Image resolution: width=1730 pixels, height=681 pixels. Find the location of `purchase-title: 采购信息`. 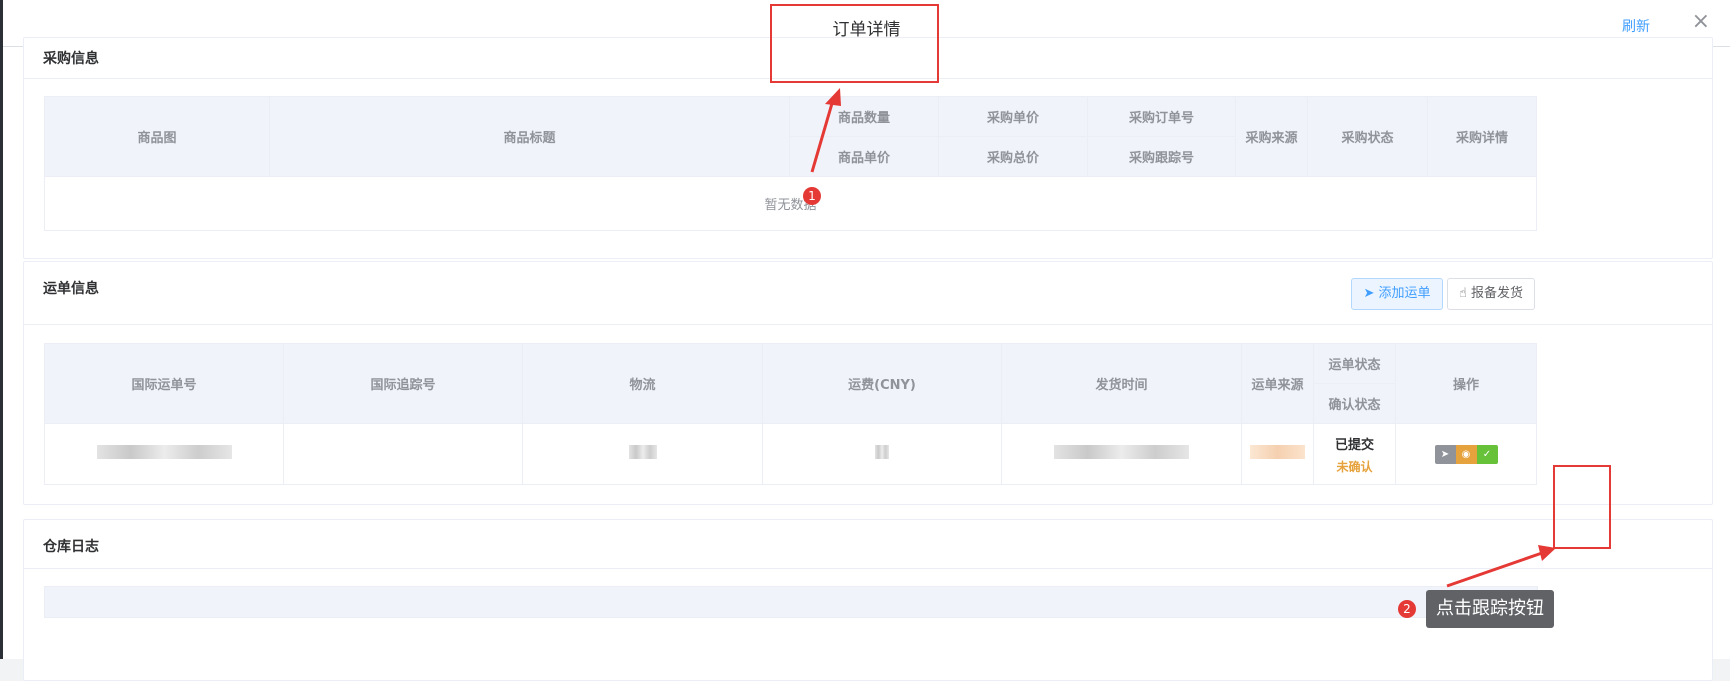

purchase-title: 采购信息 is located at coordinates (71, 59).